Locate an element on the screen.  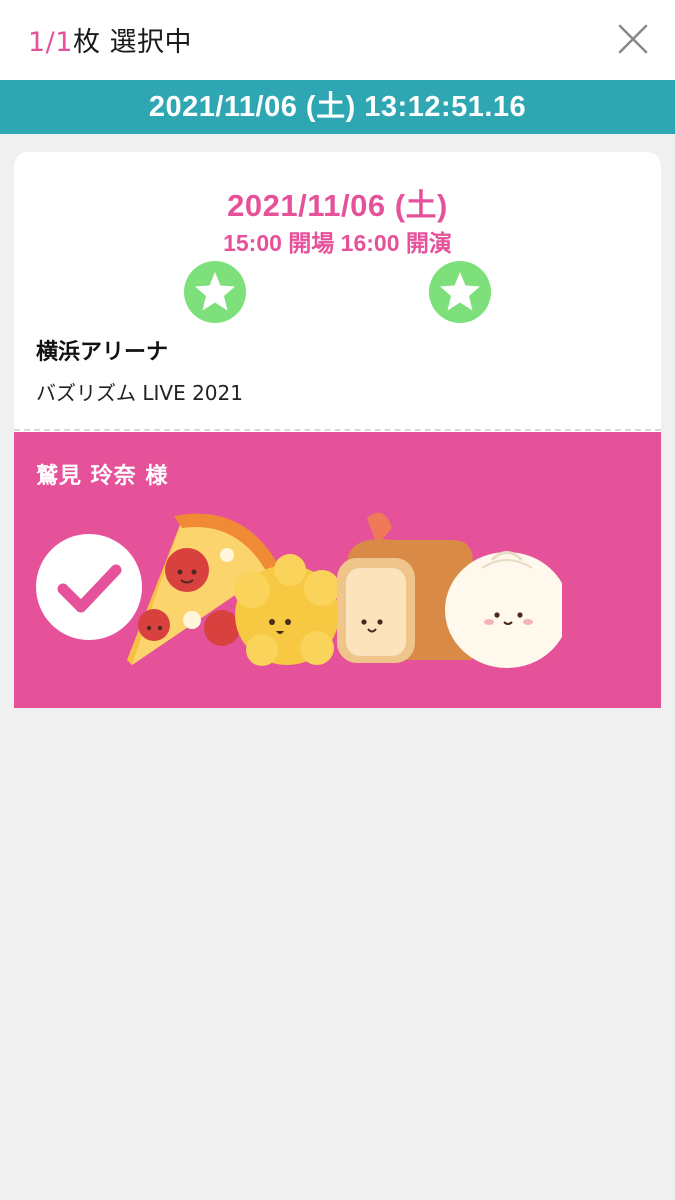
close-icon is located at coordinates (633, 39).